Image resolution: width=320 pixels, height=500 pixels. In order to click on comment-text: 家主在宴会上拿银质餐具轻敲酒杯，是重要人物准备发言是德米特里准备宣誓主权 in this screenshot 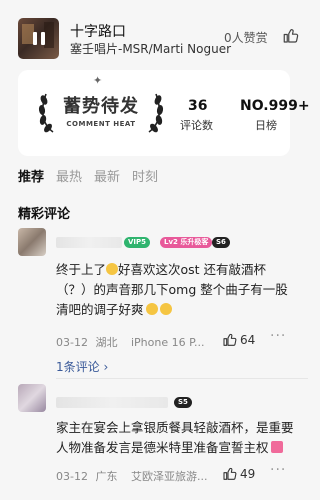, I will do `click(175, 438)`.